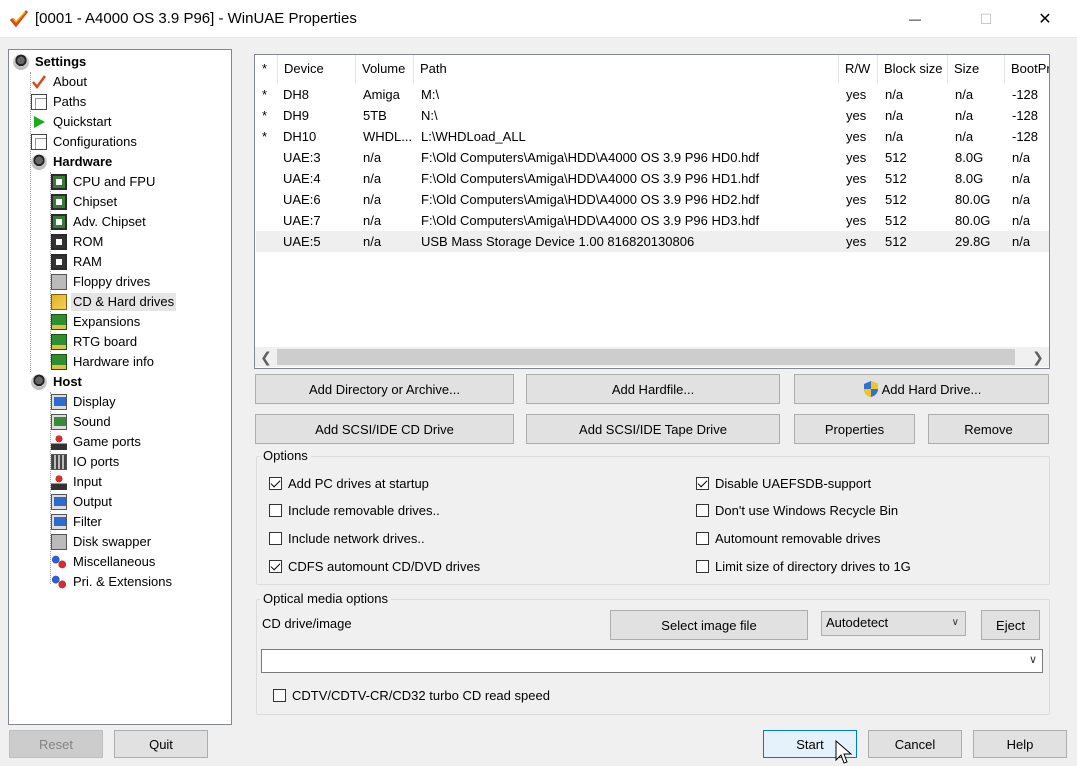 Image resolution: width=1077 pixels, height=766 pixels. I want to click on tree-input: Input, so click(77, 482).